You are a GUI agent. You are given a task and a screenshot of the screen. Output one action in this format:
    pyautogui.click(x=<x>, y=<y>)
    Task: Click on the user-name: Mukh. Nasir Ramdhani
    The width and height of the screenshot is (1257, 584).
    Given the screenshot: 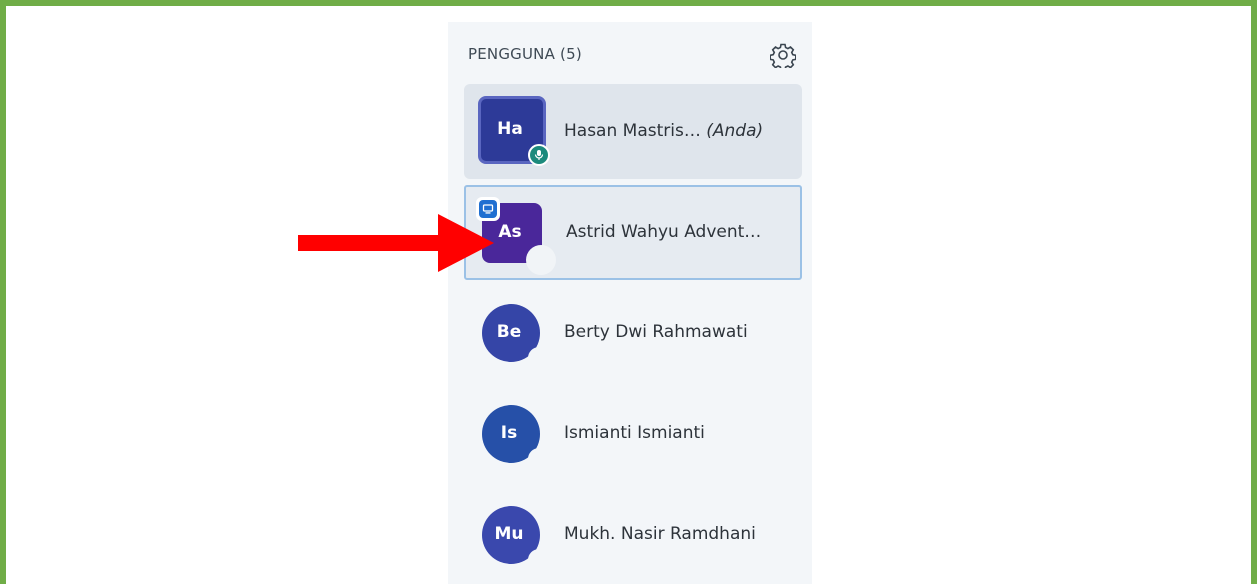 What is the action you would take?
    pyautogui.click(x=660, y=534)
    